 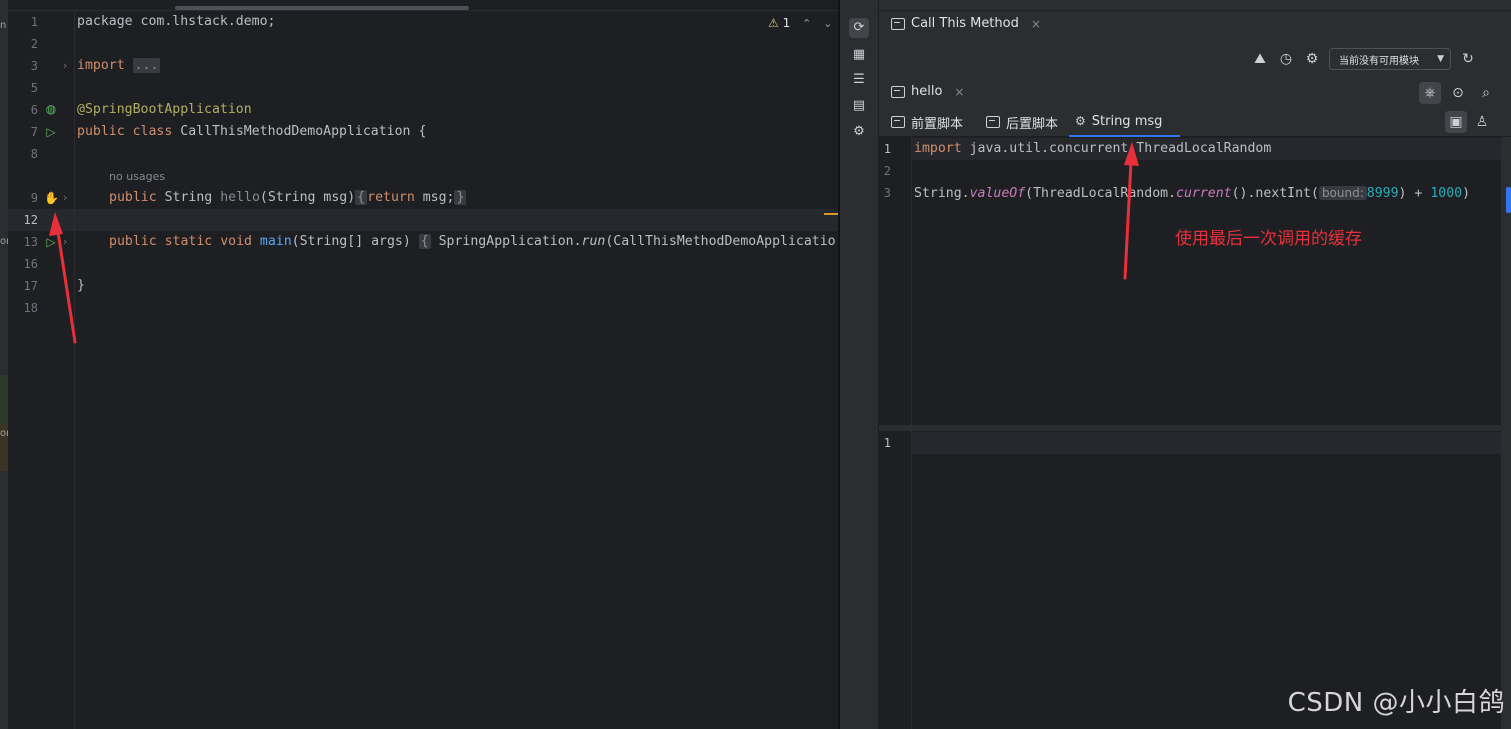 What do you see at coordinates (51, 109) in the screenshot?
I see `spring-bean-icon: ◍` at bounding box center [51, 109].